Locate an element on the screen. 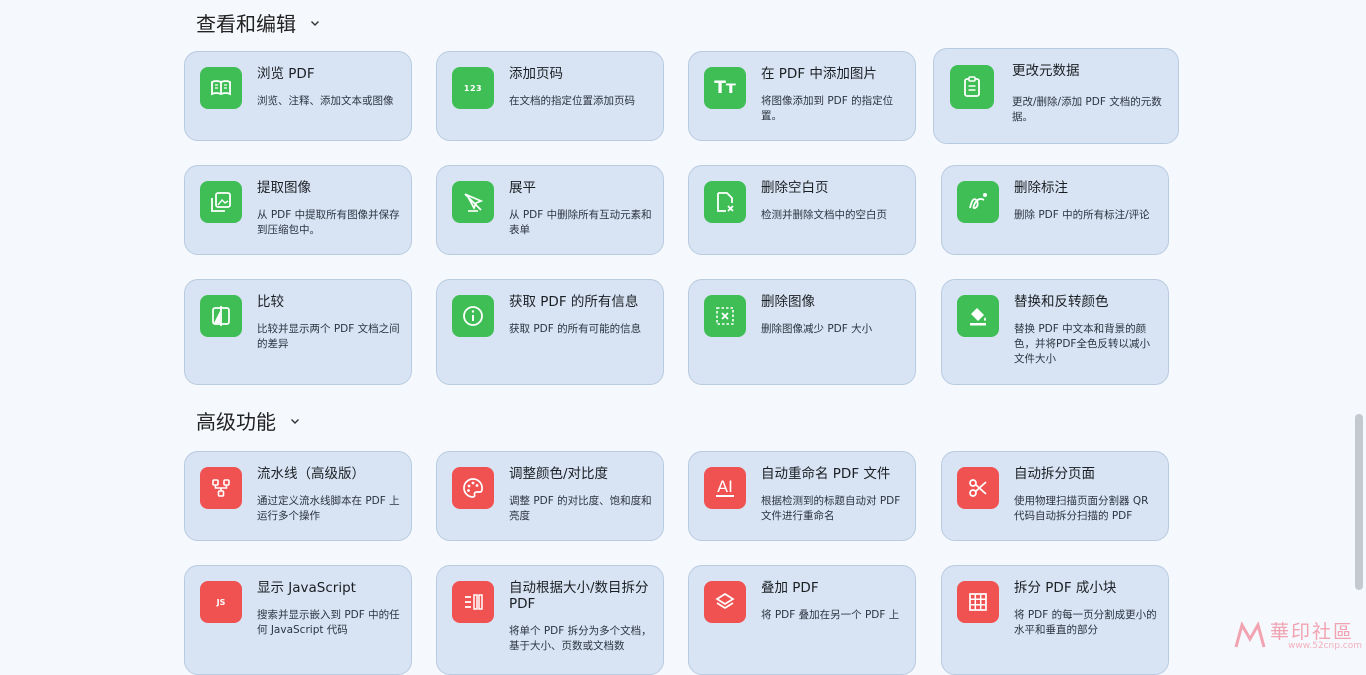 This screenshot has height=675, width=1366. card-description: 删除图像减少 PDF 大小 is located at coordinates (817, 329).